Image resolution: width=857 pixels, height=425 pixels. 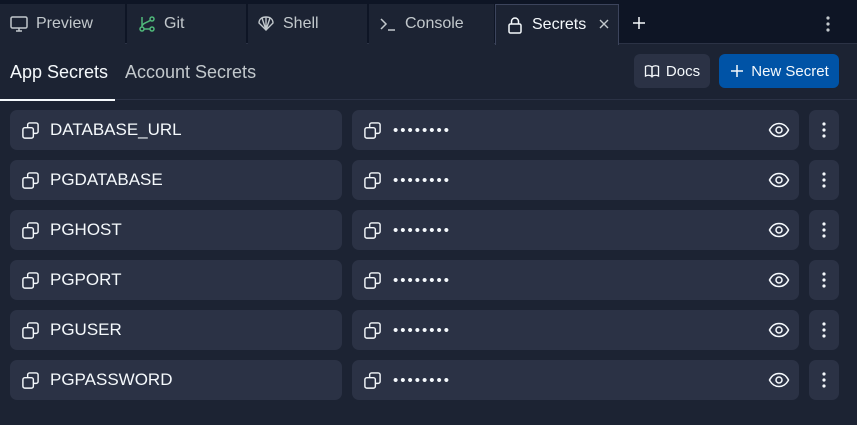 What do you see at coordinates (176, 180) in the screenshot?
I see `secret-key-field: PGDATABASE` at bounding box center [176, 180].